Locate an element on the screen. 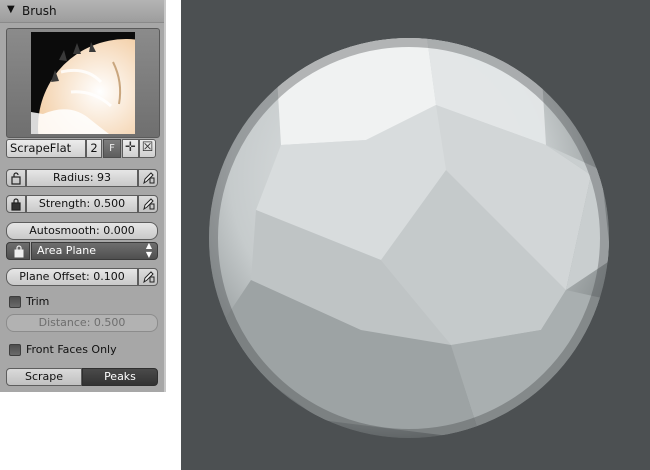 Image resolution: width=650 pixels, height=470 pixels. autosmooth-row: Autosmooth: 0.000 is located at coordinates (82, 231).